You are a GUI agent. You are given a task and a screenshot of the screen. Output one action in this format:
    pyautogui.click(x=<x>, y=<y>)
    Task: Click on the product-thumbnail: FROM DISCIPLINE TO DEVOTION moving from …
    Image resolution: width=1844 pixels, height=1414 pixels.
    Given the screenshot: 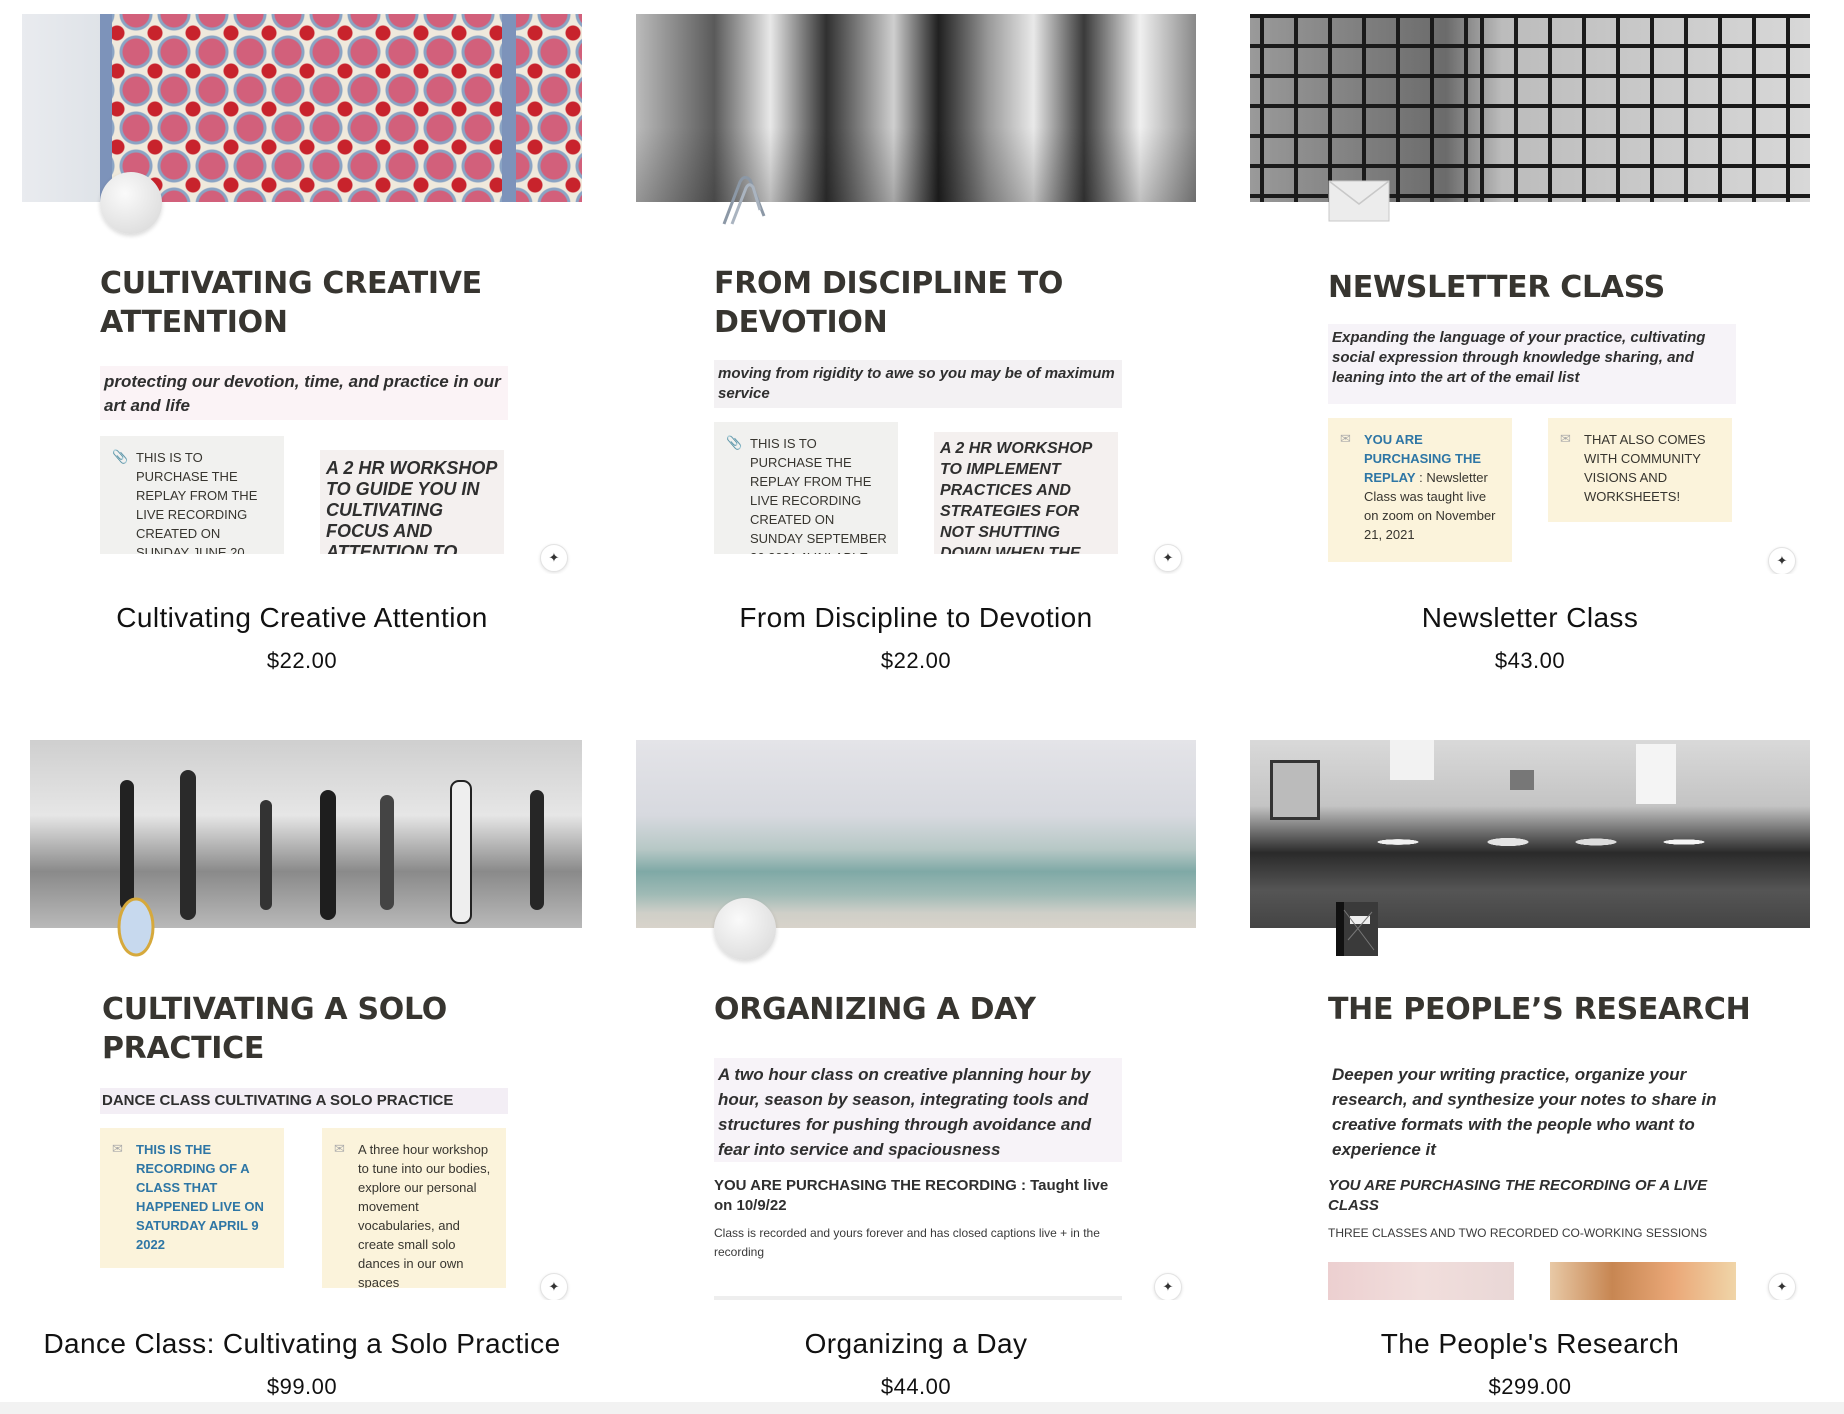 What is the action you would take?
    pyautogui.click(x=916, y=294)
    